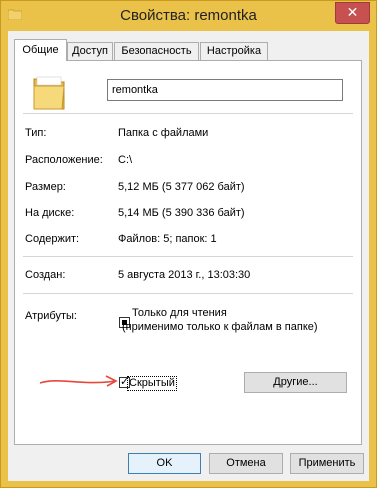 The height and width of the screenshot is (488, 377). What do you see at coordinates (50, 213) in the screenshot?
I see `size-on-disk-label: На диске:` at bounding box center [50, 213].